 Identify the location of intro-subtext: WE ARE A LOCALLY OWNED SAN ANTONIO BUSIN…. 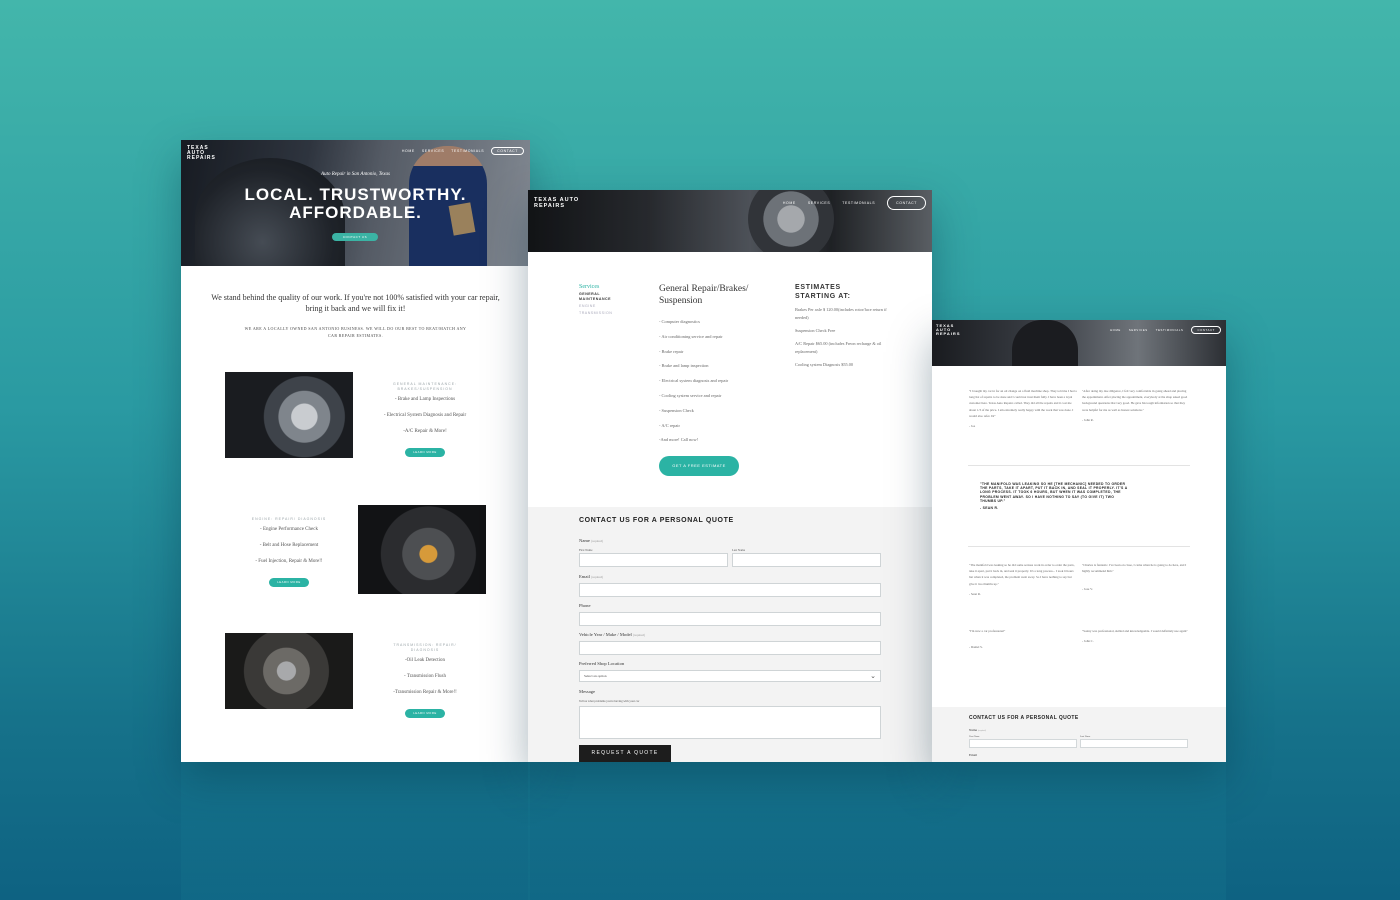
(355, 332).